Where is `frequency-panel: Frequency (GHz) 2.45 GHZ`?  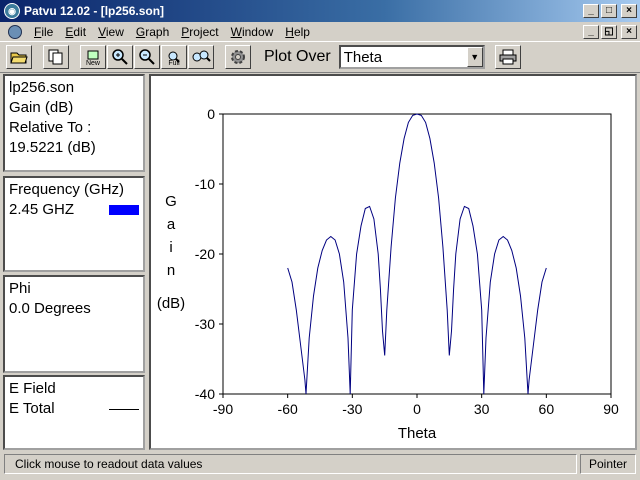
frequency-panel: Frequency (GHz) 2.45 GHZ is located at coordinates (74, 224).